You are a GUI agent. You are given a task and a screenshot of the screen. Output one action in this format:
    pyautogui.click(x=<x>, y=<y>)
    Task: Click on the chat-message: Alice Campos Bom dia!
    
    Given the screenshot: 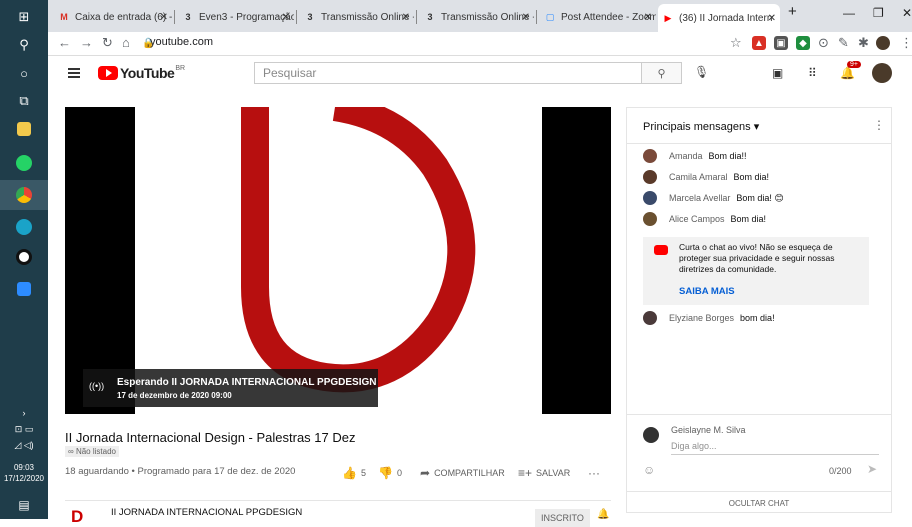 What is the action you would take?
    pyautogui.click(x=704, y=219)
    